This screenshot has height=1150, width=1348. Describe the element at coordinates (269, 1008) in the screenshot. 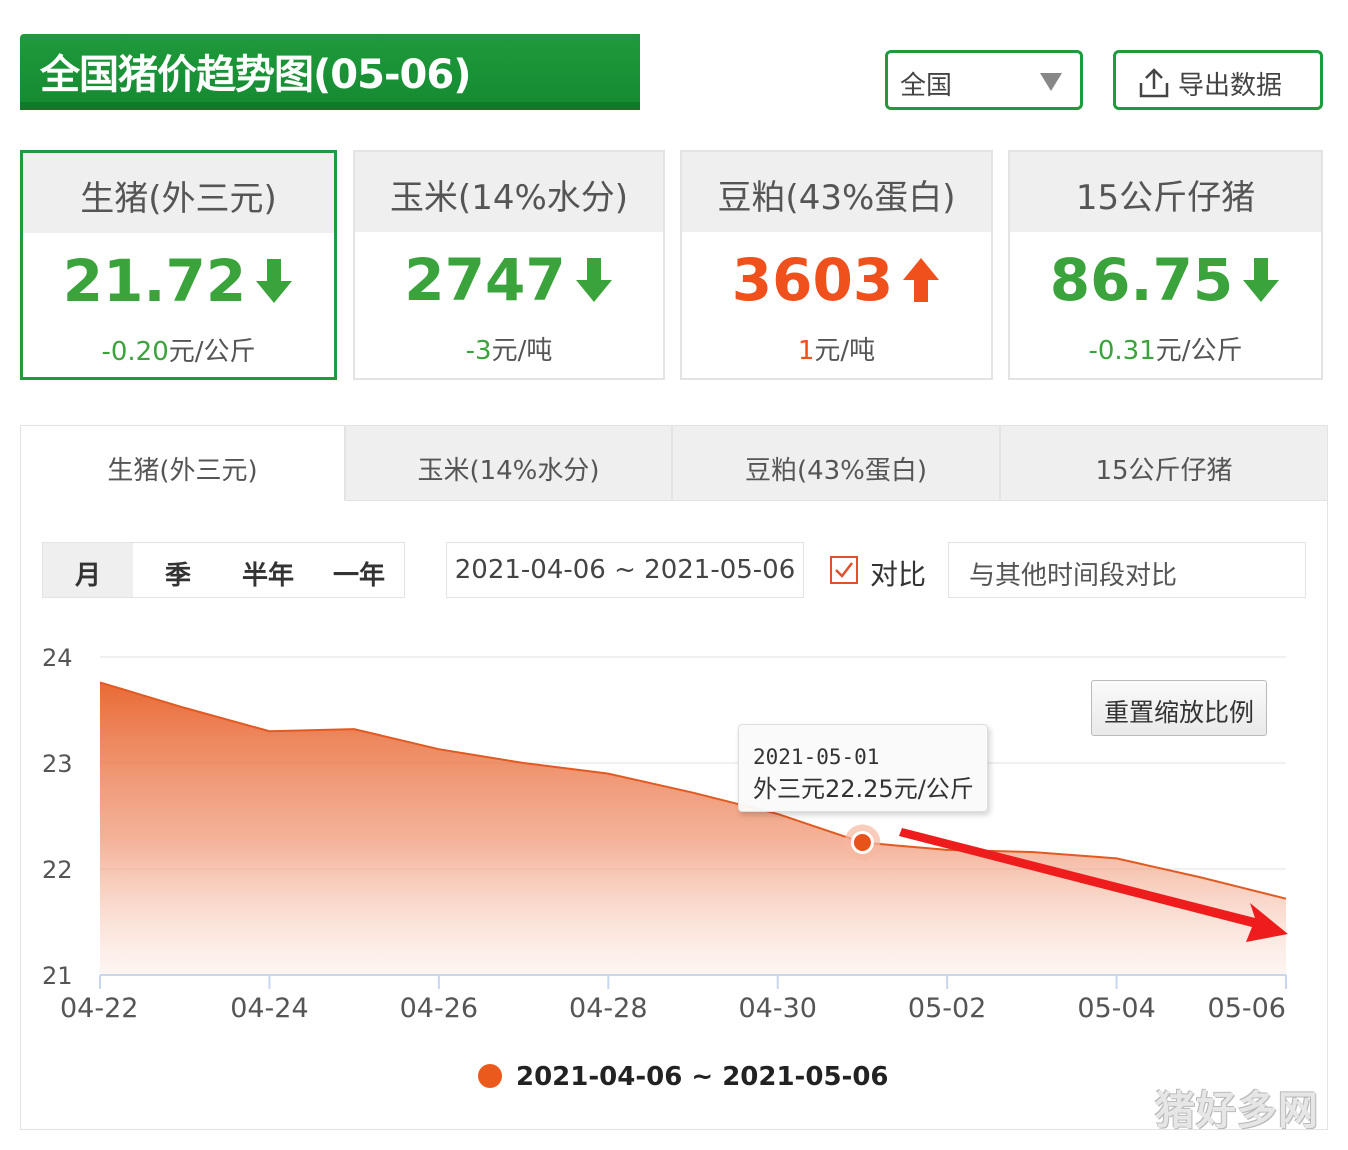

I see `x-tick-label: 04-24` at that location.